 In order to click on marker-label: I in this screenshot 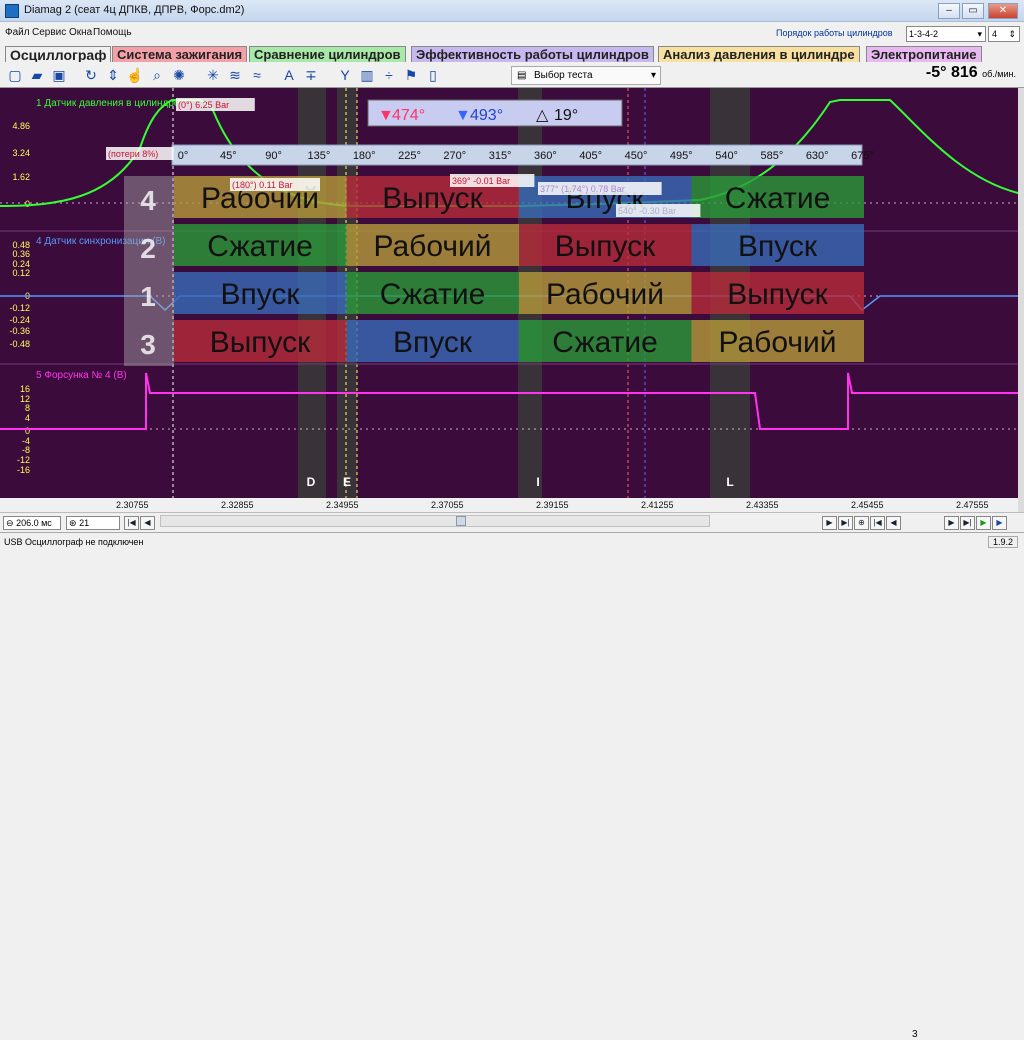, I will do `click(537, 482)`.